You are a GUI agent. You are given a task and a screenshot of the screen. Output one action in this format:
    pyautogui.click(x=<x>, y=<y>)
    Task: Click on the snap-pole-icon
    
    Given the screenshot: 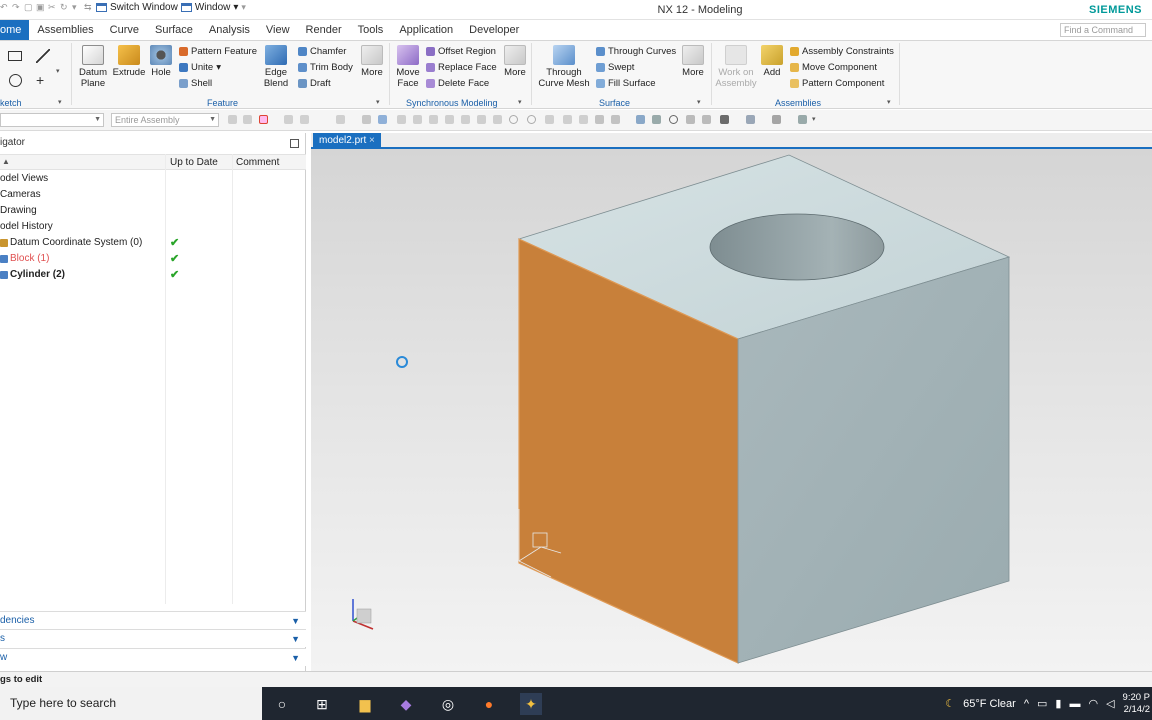 What is the action you would take?
    pyautogui.click(x=567, y=119)
    